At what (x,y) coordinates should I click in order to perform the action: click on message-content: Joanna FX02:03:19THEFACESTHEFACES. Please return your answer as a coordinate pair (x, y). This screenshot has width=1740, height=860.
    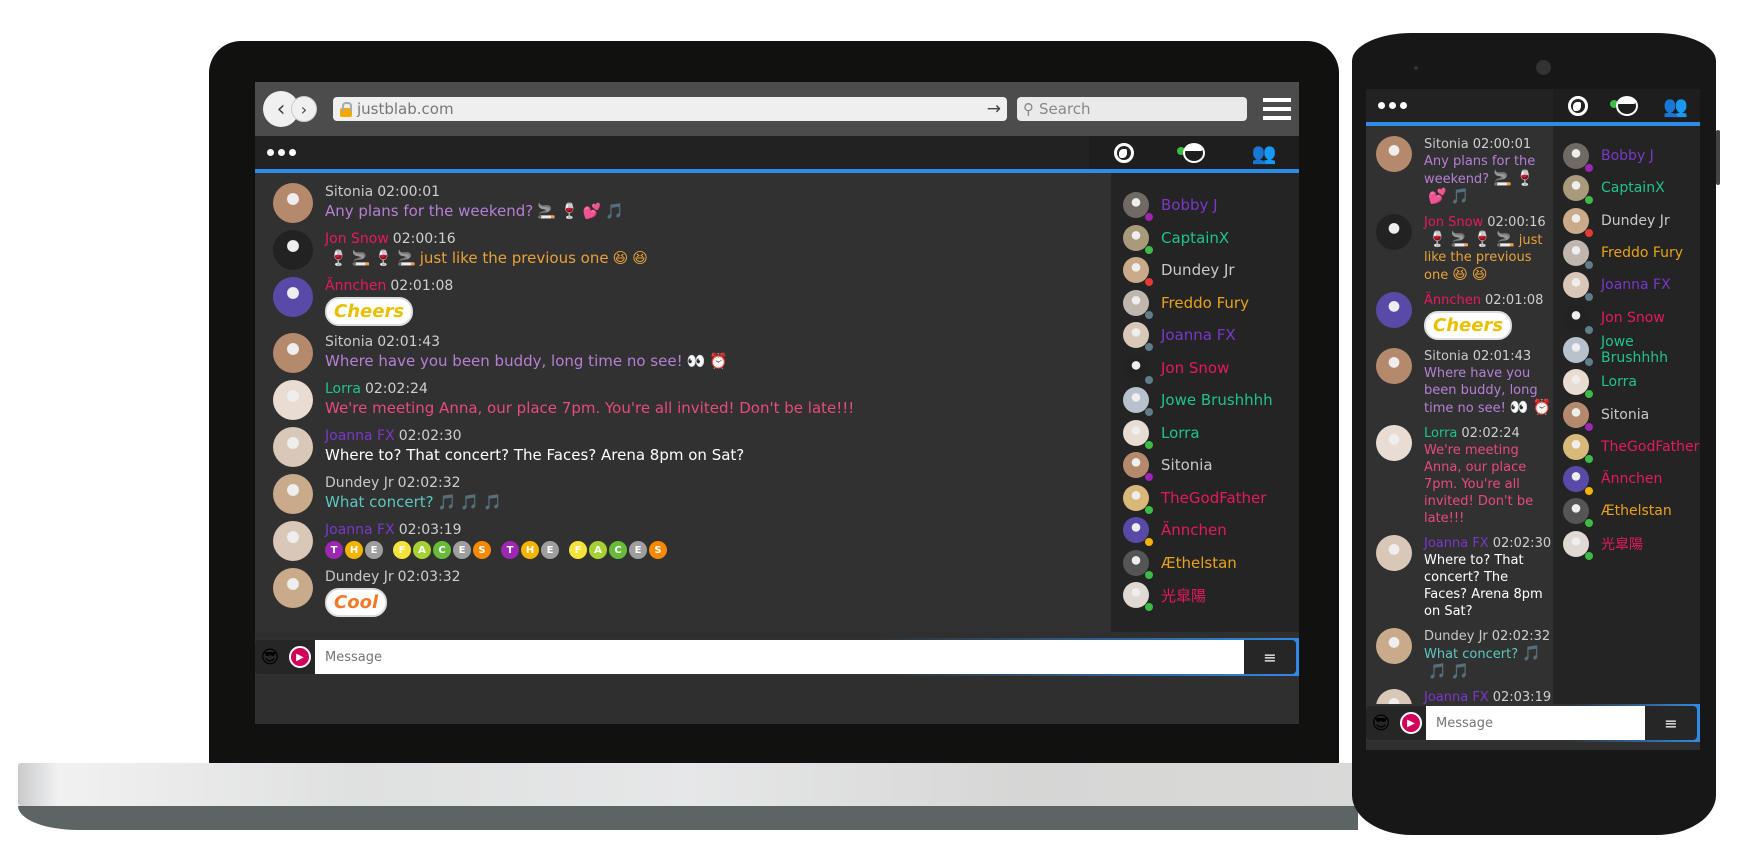
    Looking at the image, I should click on (496, 541).